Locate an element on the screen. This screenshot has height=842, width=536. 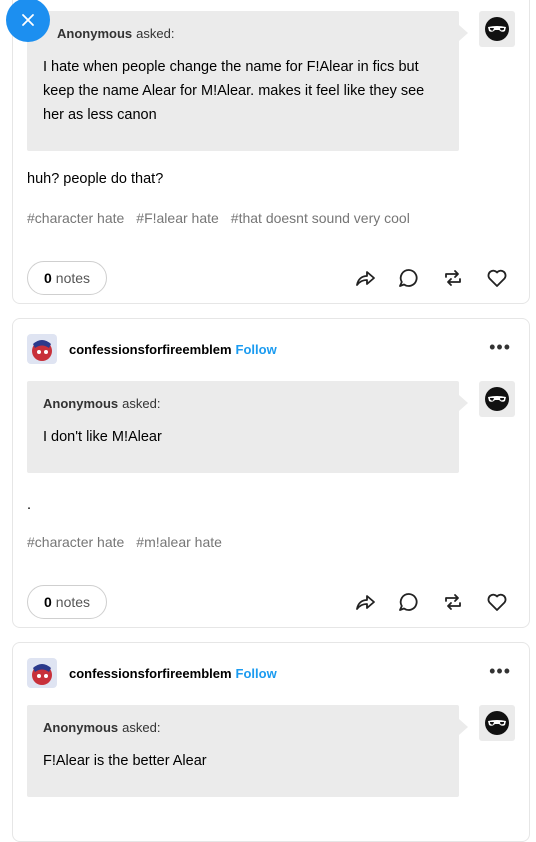
close-button is located at coordinates (28, 21).